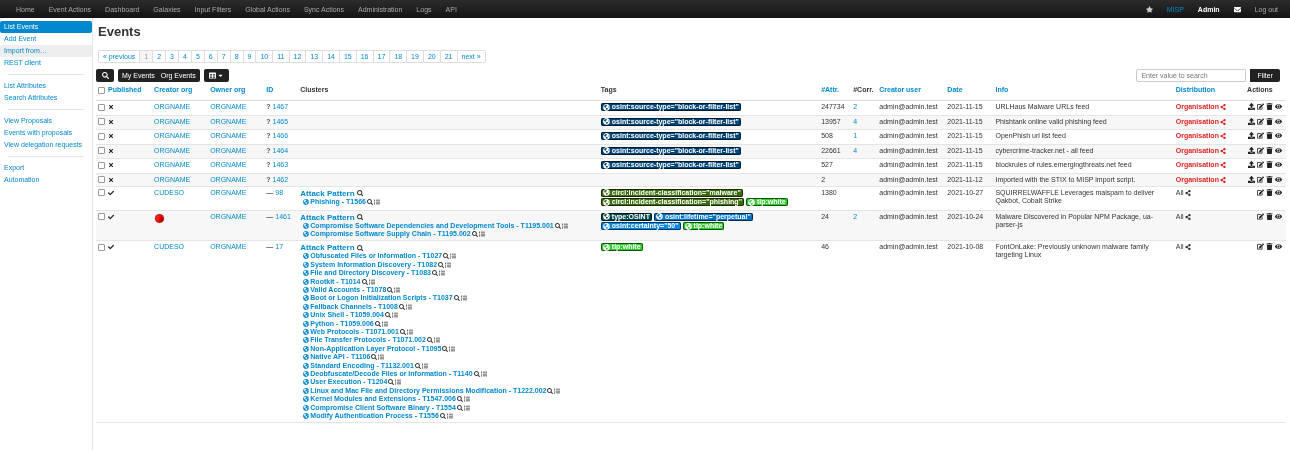 This screenshot has width=1290, height=450. Describe the element at coordinates (160, 218) in the screenshot. I see `org-logo` at that location.